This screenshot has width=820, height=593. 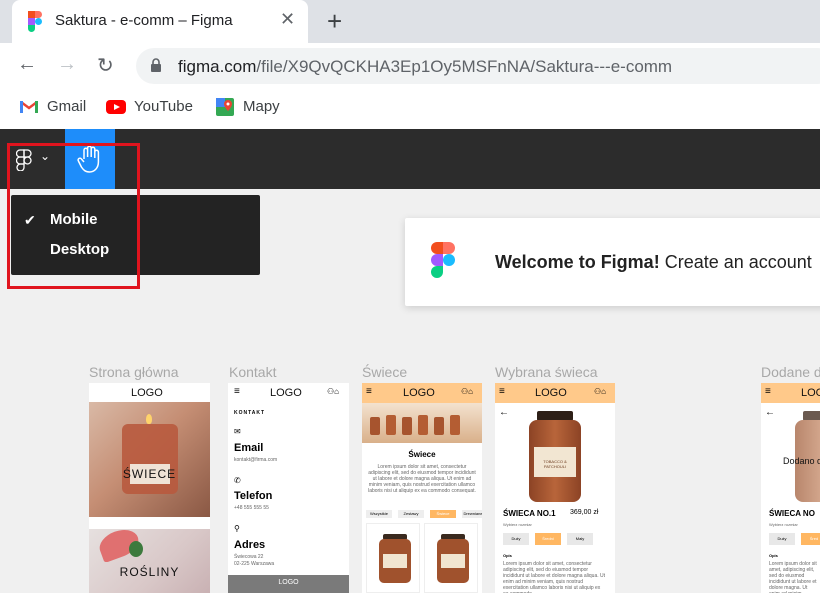 I want to click on browser-tab-strip: Saktura - e-comm – Figma ✕ +, so click(x=410, y=21).